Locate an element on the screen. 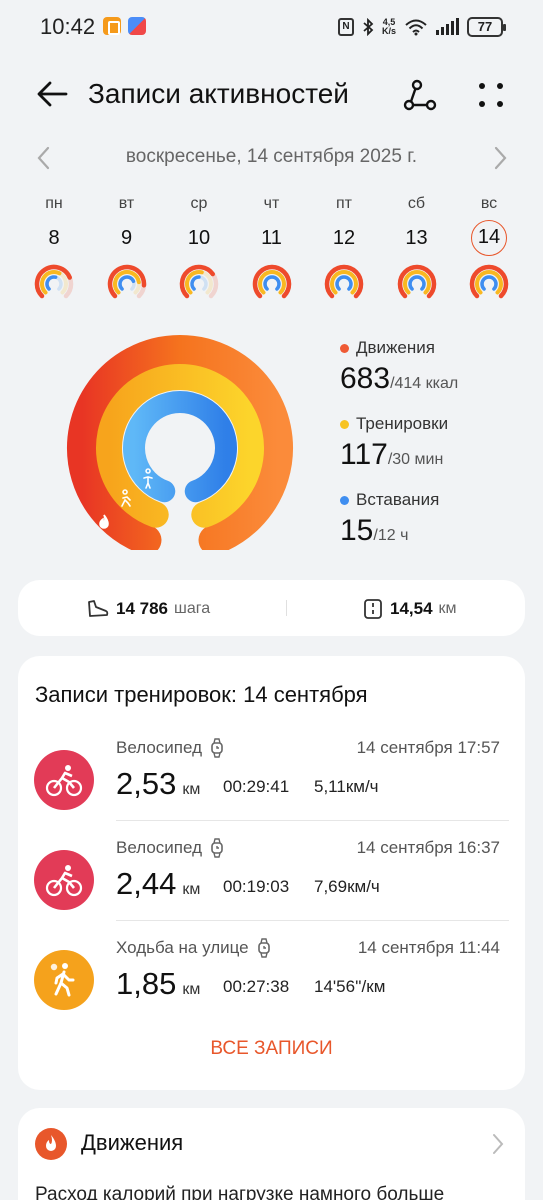 This screenshot has width=543, height=1200. day-11: чт 11 is located at coordinates (272, 247).